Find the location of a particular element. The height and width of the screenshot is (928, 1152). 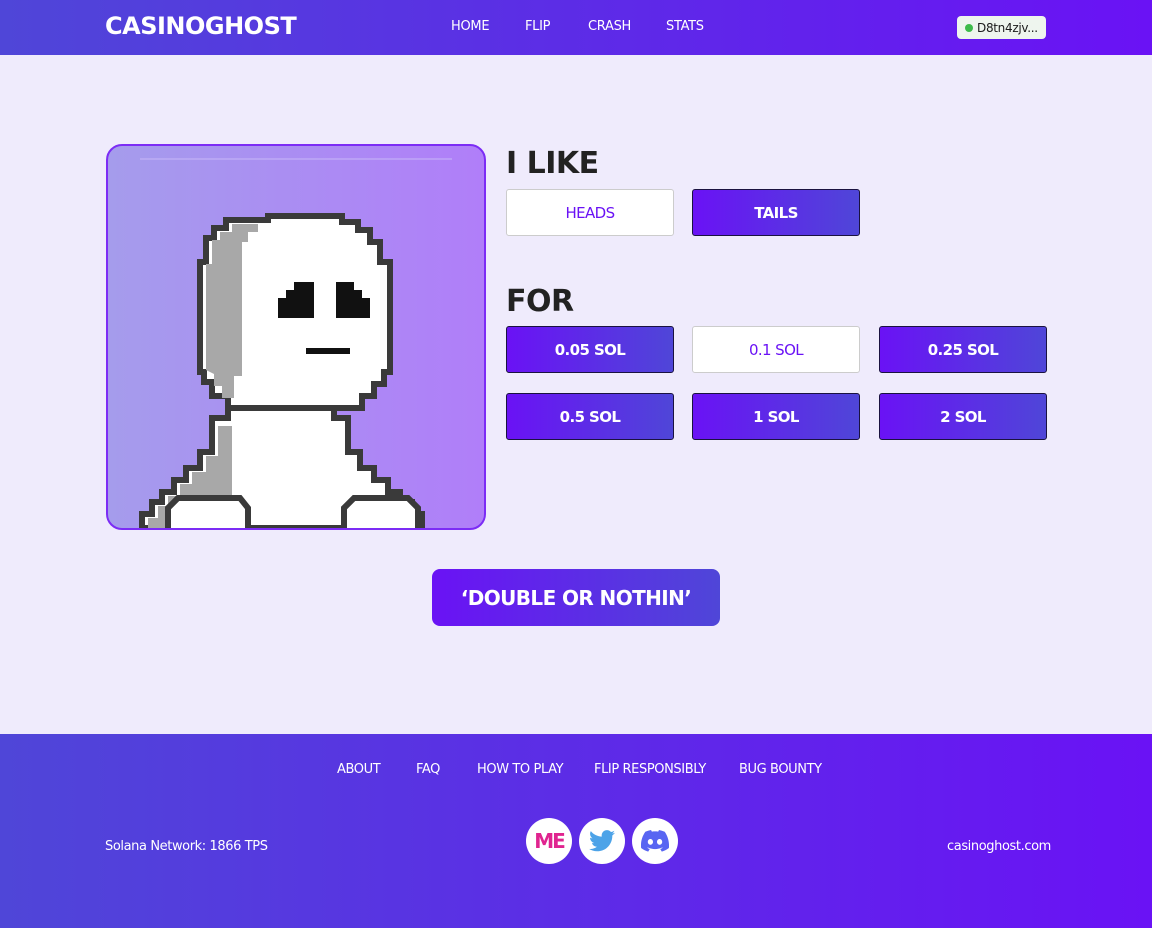

magic-eden-link: ME is located at coordinates (549, 841).